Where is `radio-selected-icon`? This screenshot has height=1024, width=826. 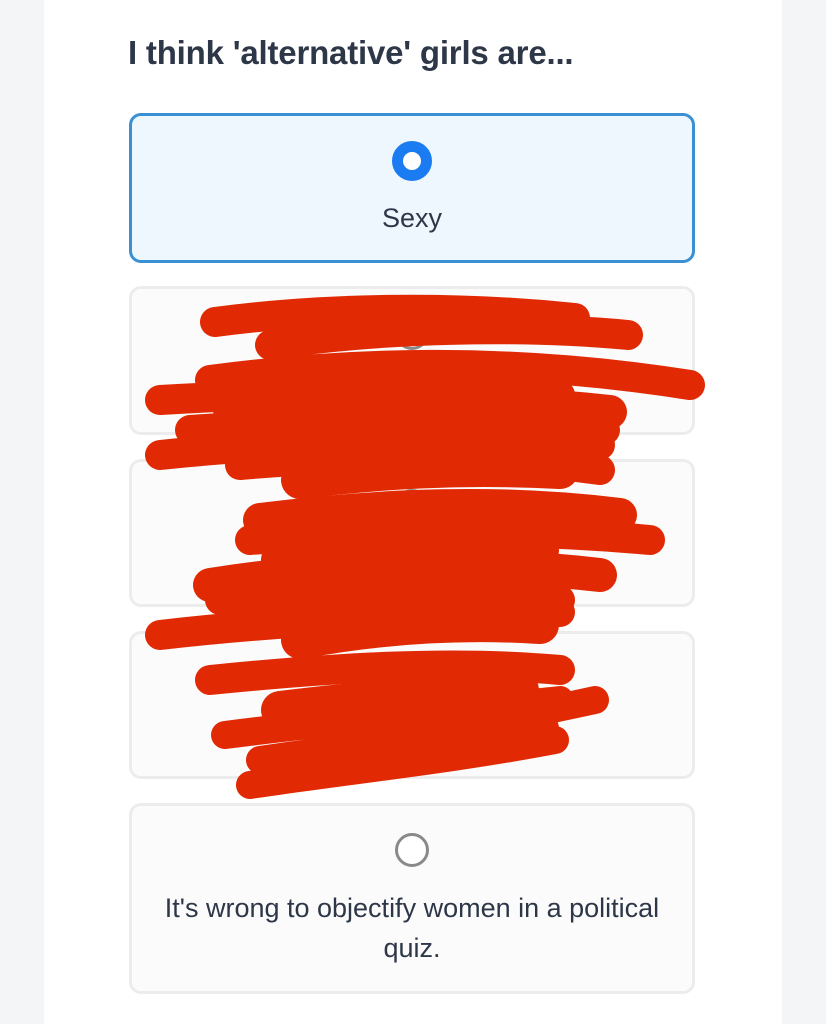
radio-selected-icon is located at coordinates (412, 161).